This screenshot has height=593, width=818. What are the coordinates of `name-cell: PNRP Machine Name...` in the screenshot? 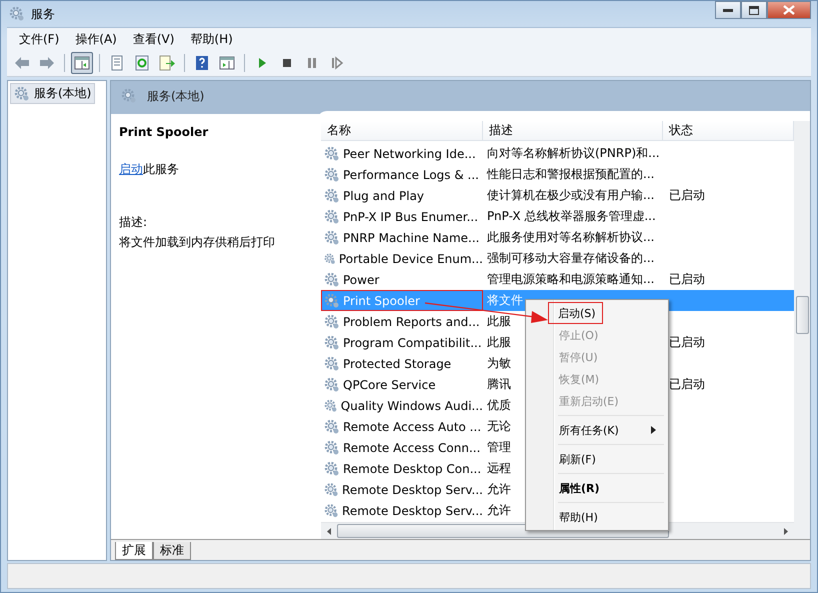 It's located at (402, 237).